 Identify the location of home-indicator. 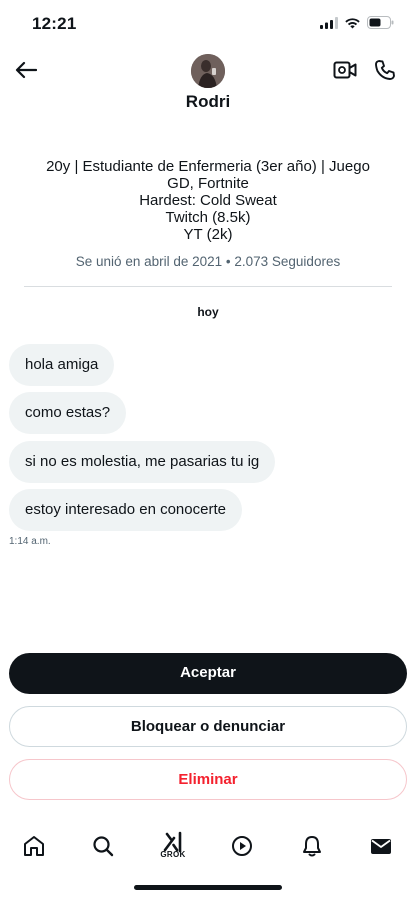
(208, 887).